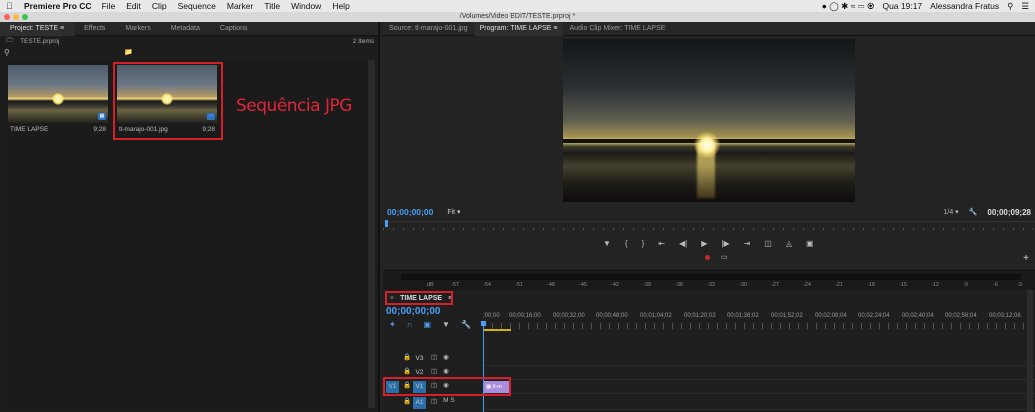 The image size is (1035, 412). Describe the element at coordinates (272, 6) in the screenshot. I see `menu-title: Title` at that location.